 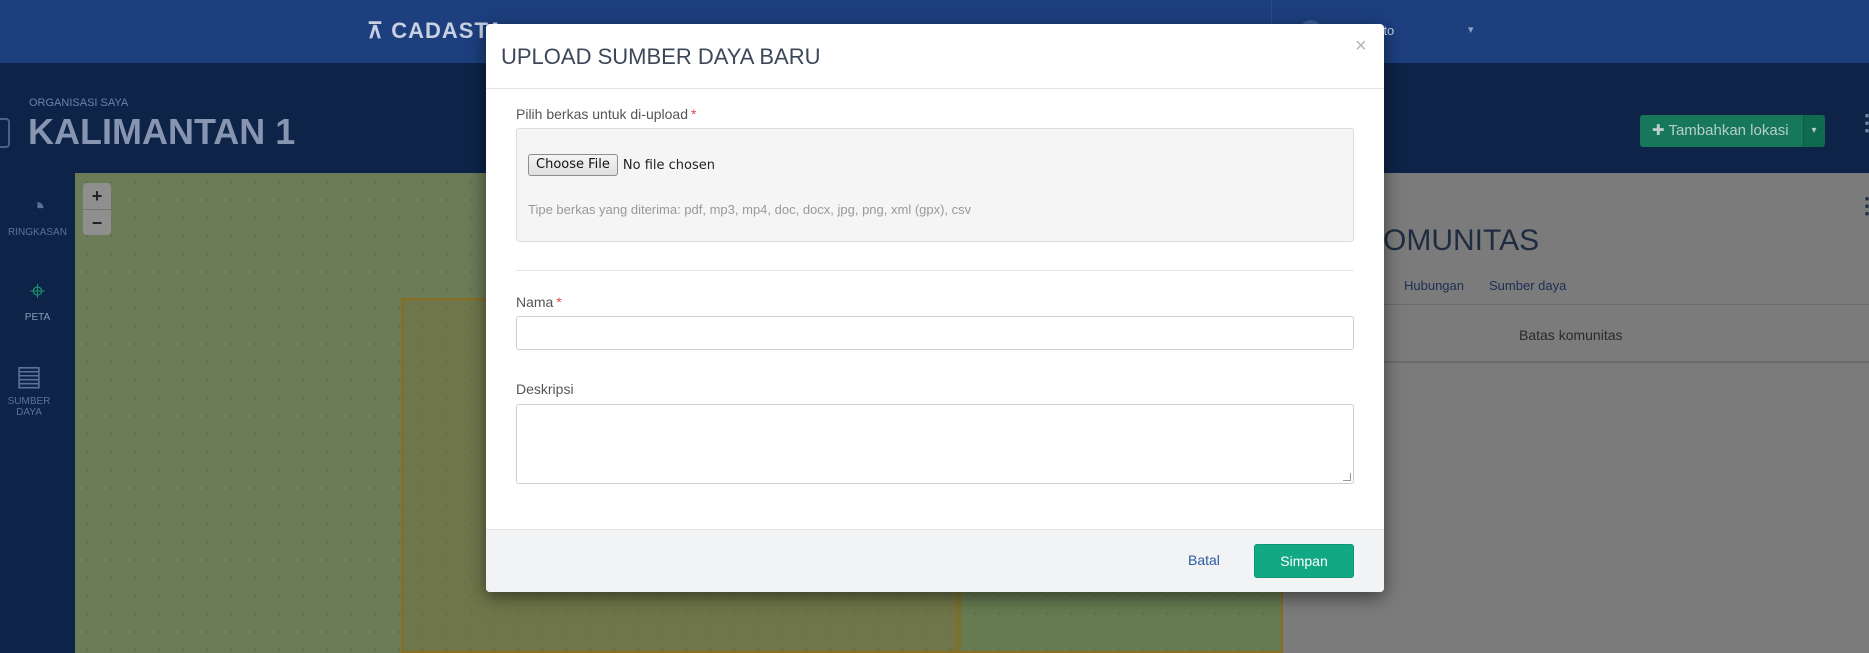 I want to click on description-label: Deskripsi, so click(x=545, y=389).